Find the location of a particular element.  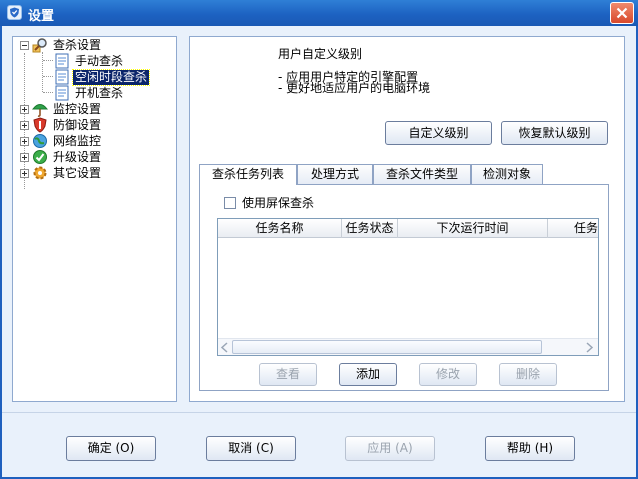

column-header-next-run-time: 下次运行时间 is located at coordinates (473, 228).